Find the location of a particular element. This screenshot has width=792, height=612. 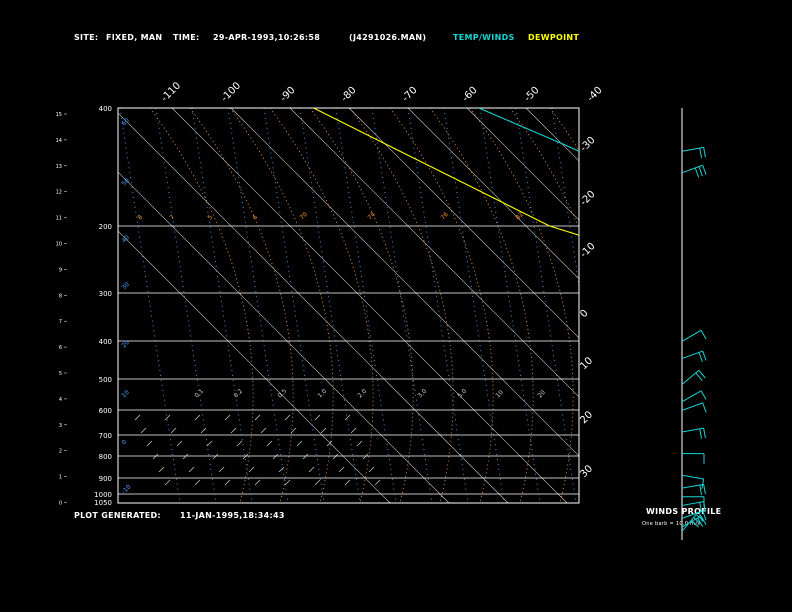

orange-label: 8 is located at coordinates (140, 218).